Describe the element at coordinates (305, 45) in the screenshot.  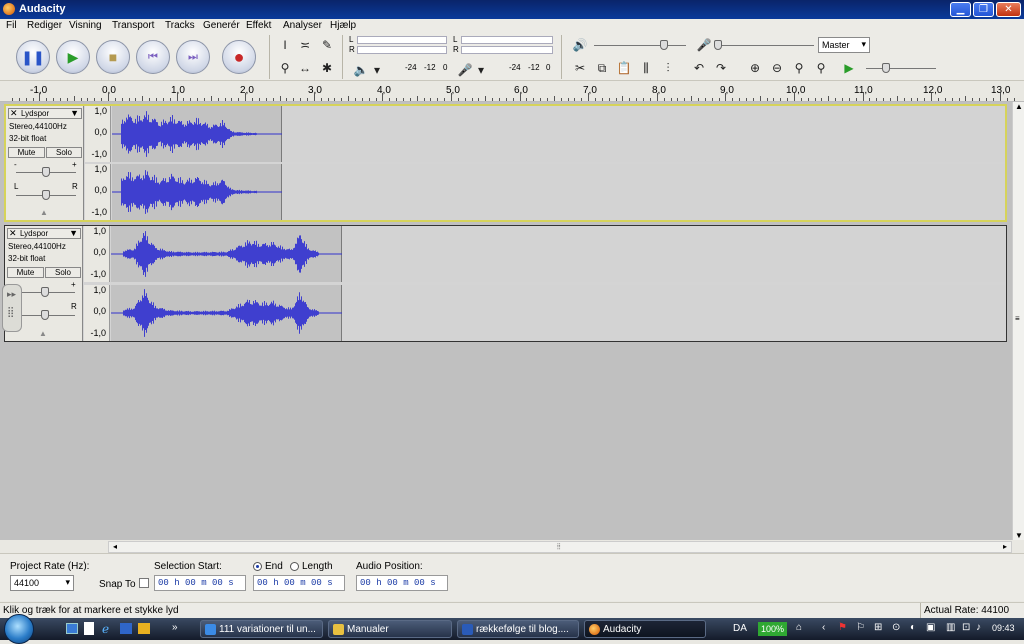
I see `envelope-tool-icon: ≍` at that location.